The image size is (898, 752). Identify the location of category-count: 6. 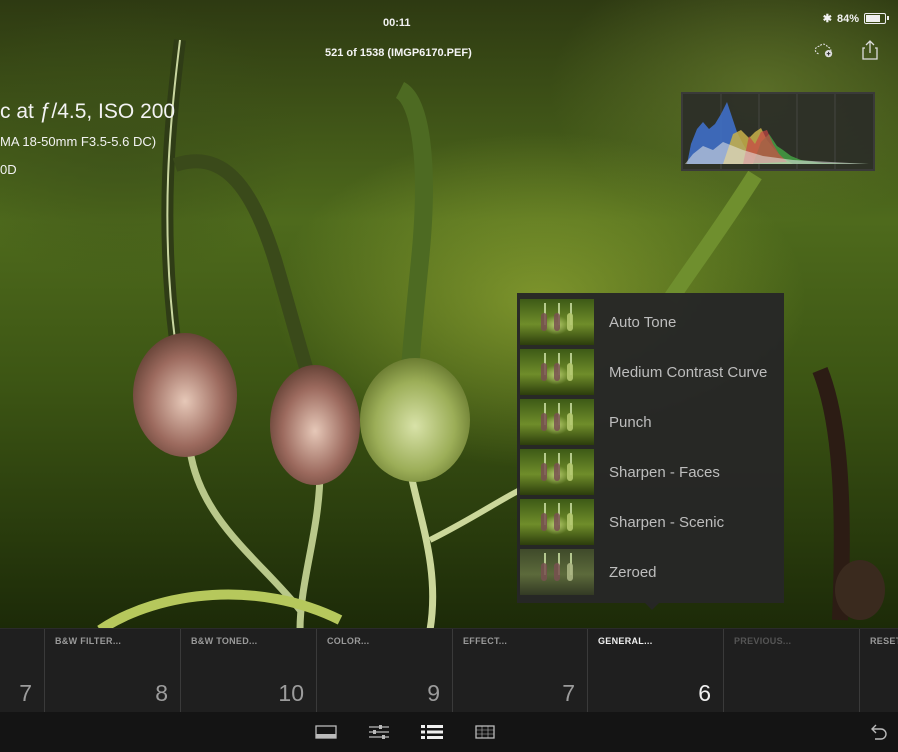
(704, 693).